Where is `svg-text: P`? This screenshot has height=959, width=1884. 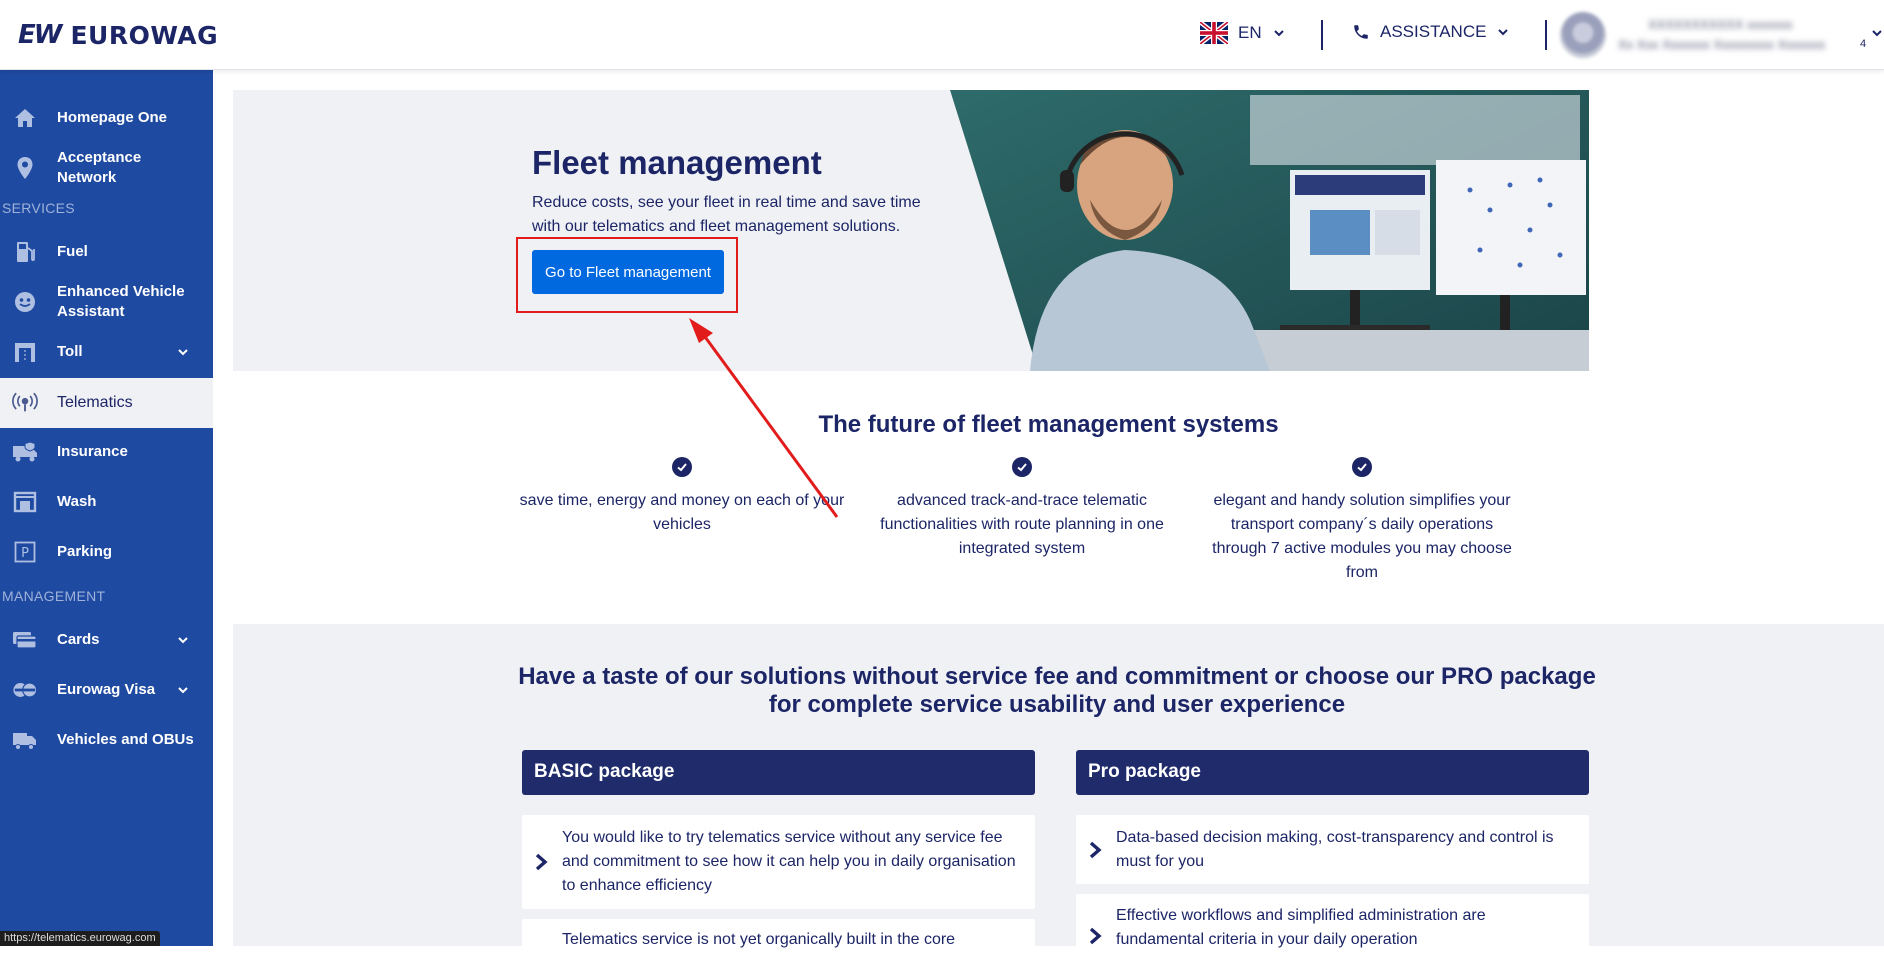
svg-text: P is located at coordinates (25, 553).